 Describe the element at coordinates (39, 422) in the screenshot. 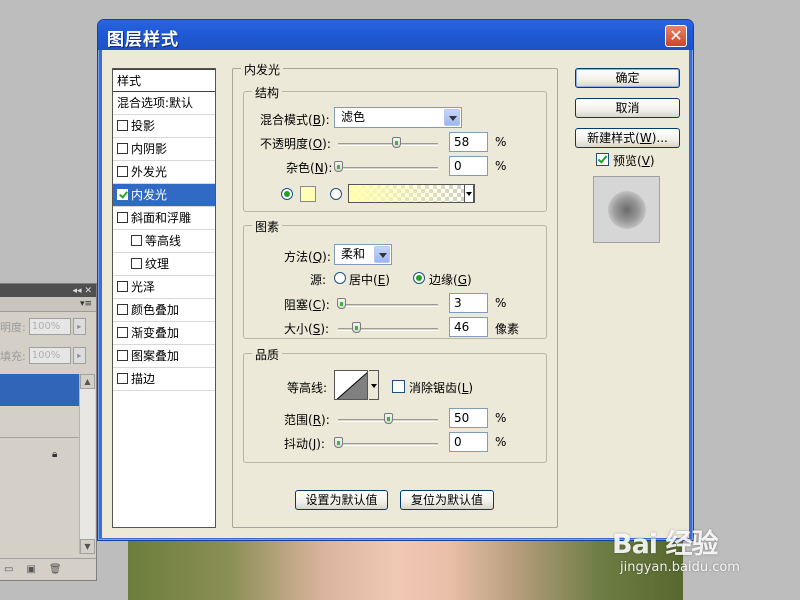

I see `layer-row` at that location.